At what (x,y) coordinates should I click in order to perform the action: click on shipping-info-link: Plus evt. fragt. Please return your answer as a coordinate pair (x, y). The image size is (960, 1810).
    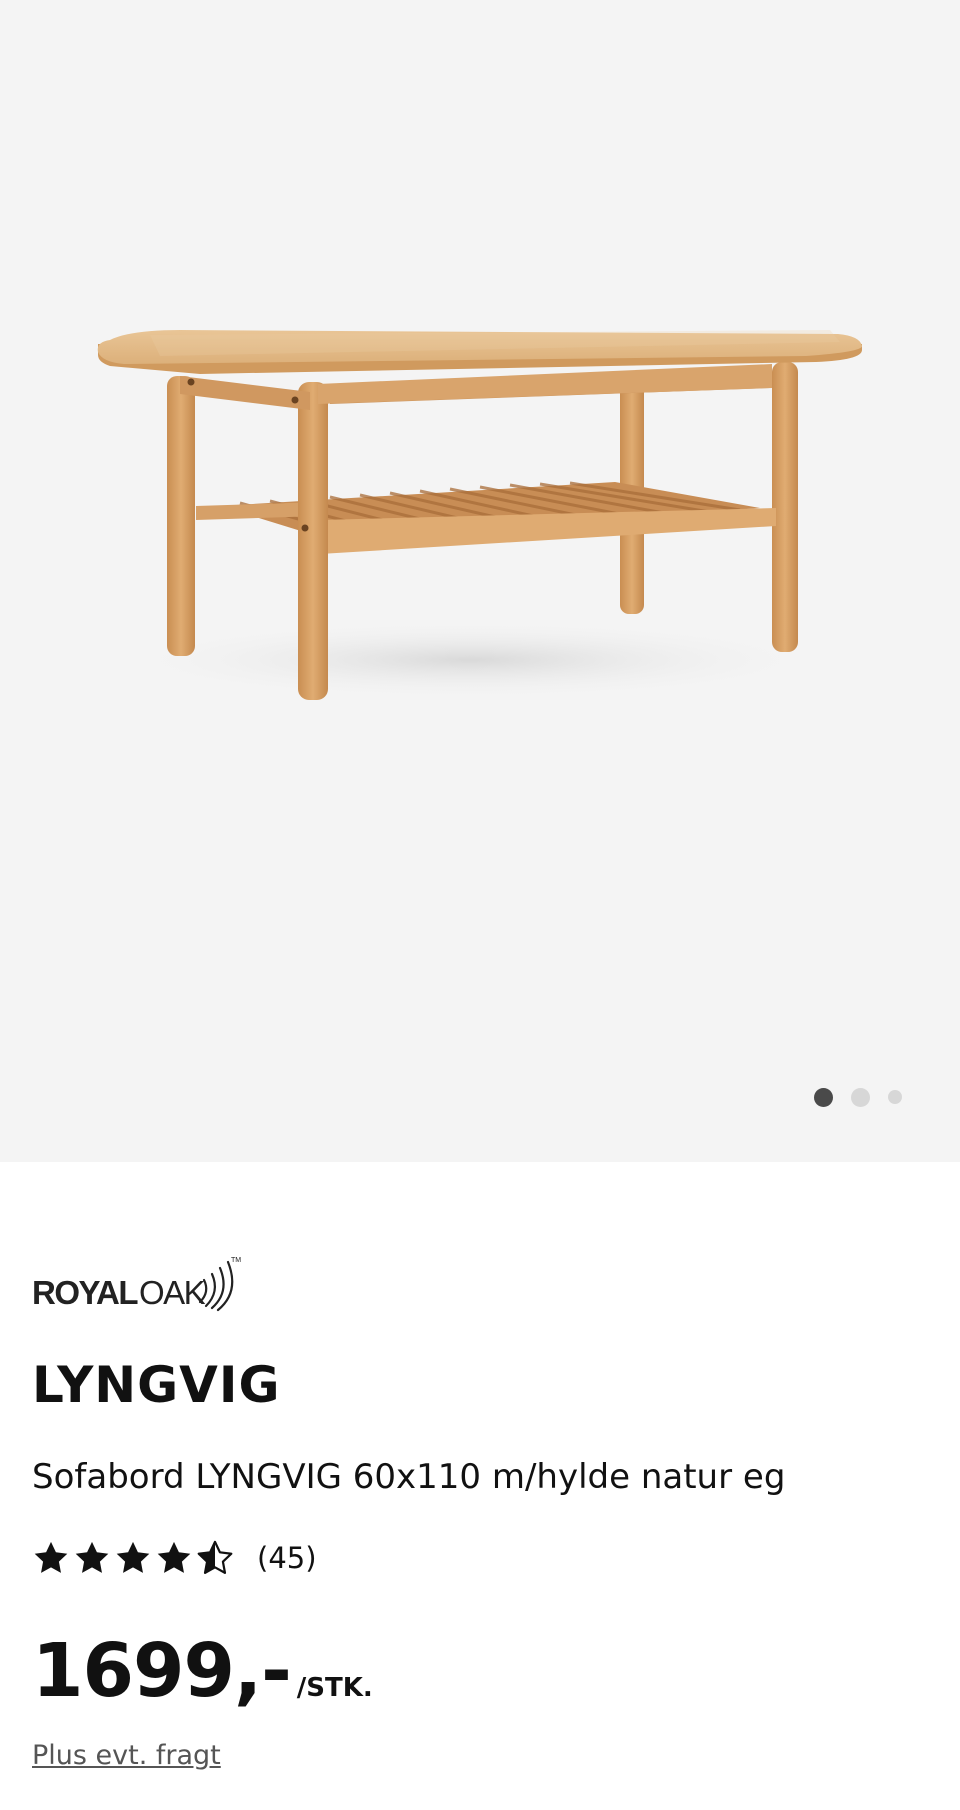
    Looking at the image, I should click on (126, 1755).